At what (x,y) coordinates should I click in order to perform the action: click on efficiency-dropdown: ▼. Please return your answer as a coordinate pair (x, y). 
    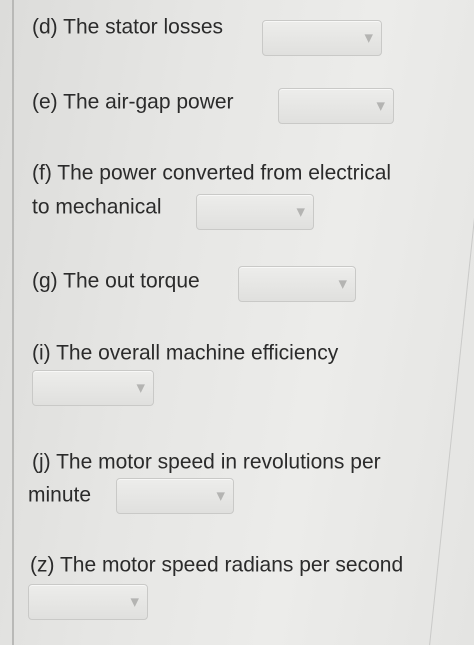
    Looking at the image, I should click on (93, 388).